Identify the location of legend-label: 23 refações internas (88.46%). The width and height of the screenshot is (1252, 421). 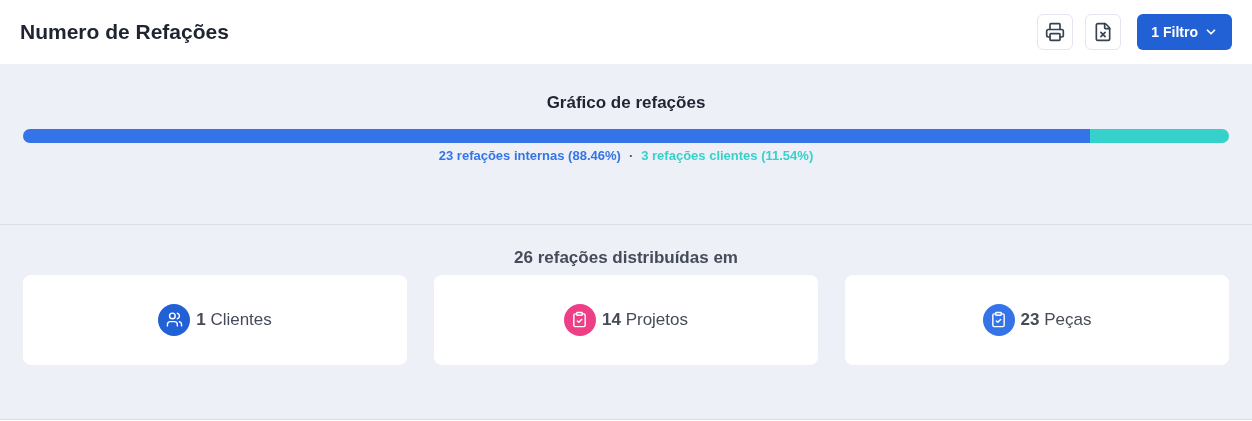
(529, 155).